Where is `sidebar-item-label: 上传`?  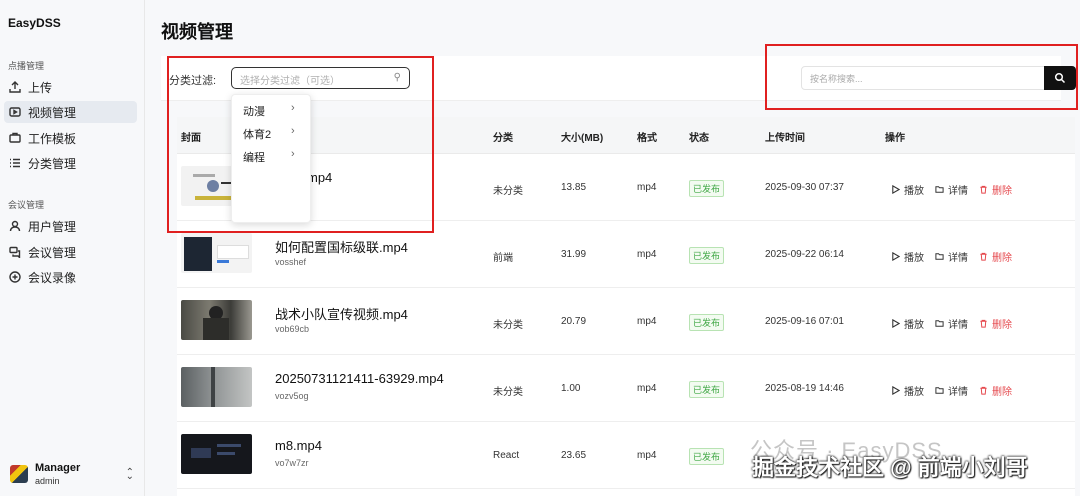
sidebar-item-label: 上传 is located at coordinates (40, 87).